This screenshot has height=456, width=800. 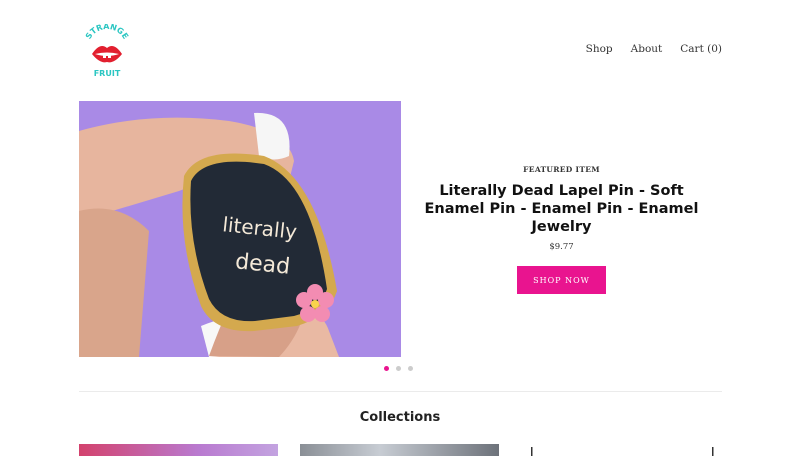 What do you see at coordinates (400, 391) in the screenshot?
I see `section-divider` at bounding box center [400, 391].